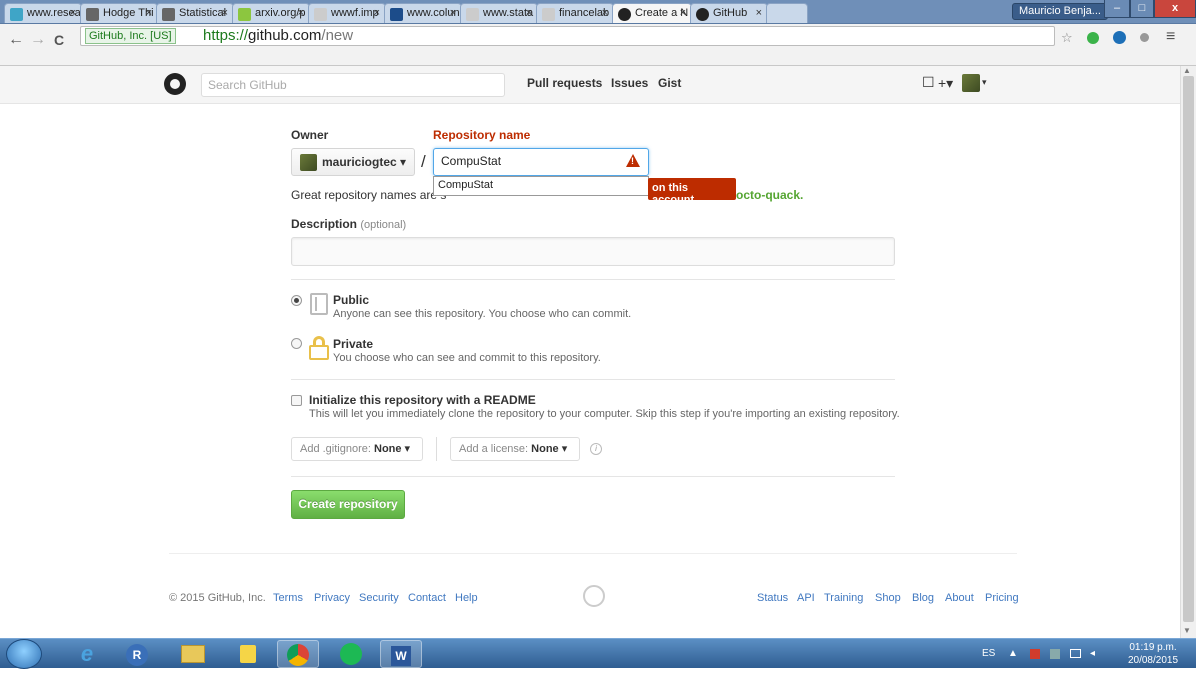 This screenshot has height=675, width=1196. I want to click on network-icon, so click(1075, 653).